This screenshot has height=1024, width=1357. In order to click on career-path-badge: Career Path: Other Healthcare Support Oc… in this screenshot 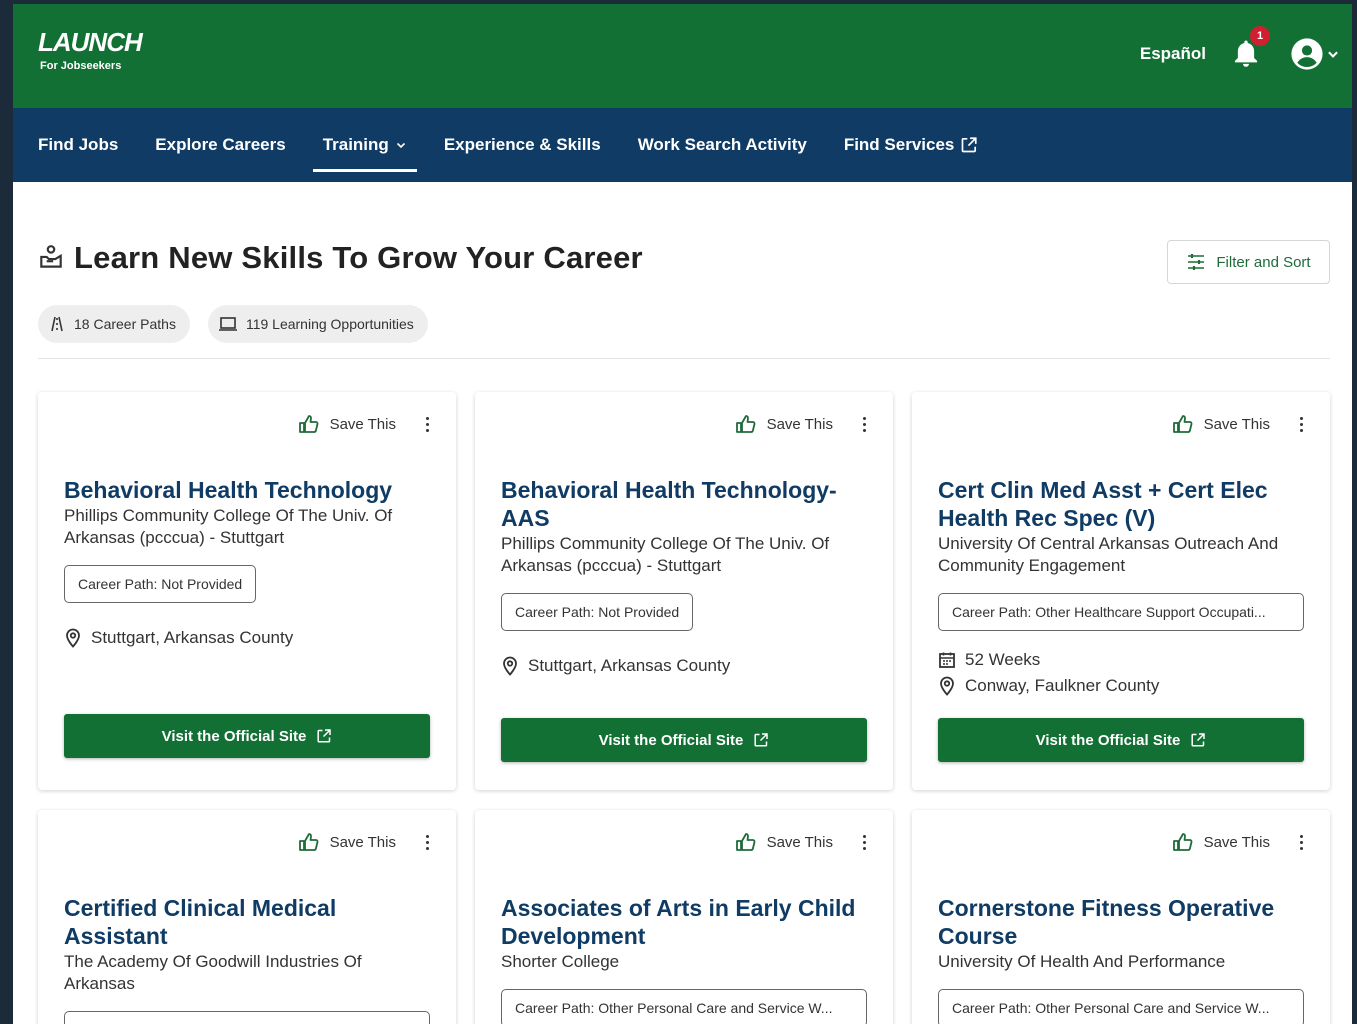, I will do `click(1121, 612)`.